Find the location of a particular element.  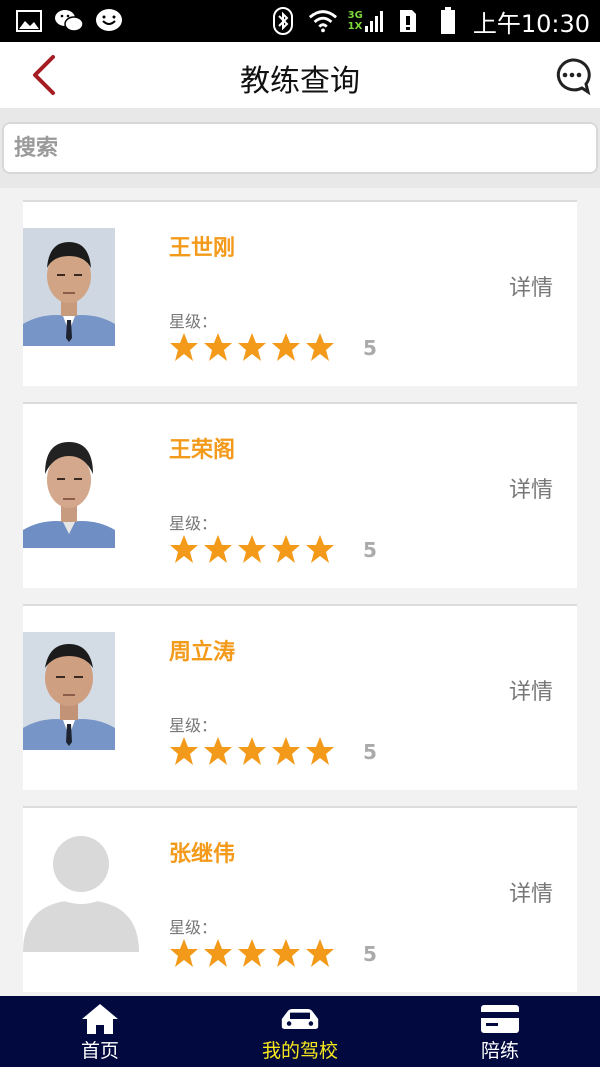

tab-my-school: 我的驾校 is located at coordinates (300, 1031).